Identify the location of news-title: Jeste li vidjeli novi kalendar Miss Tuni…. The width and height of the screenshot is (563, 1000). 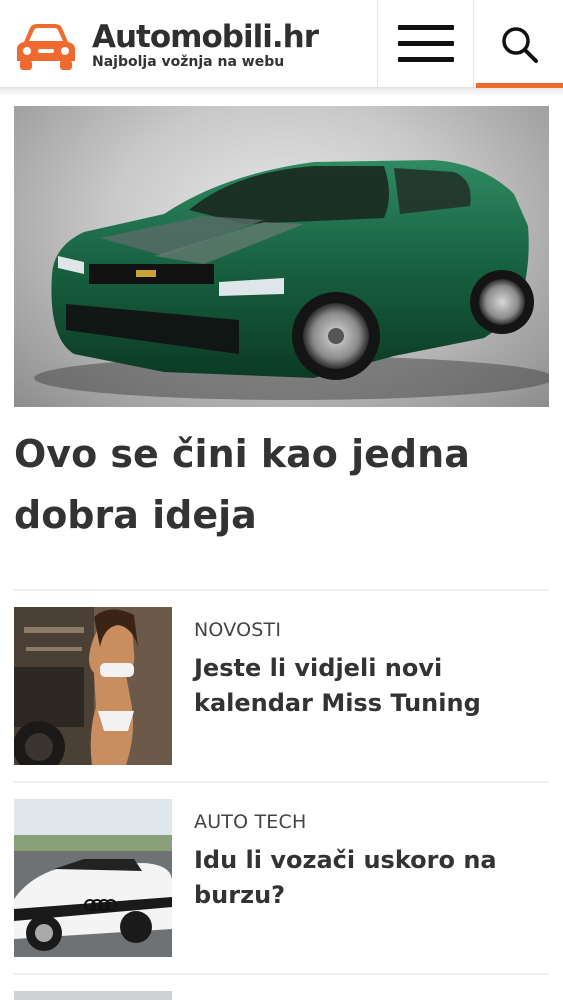
(364, 686).